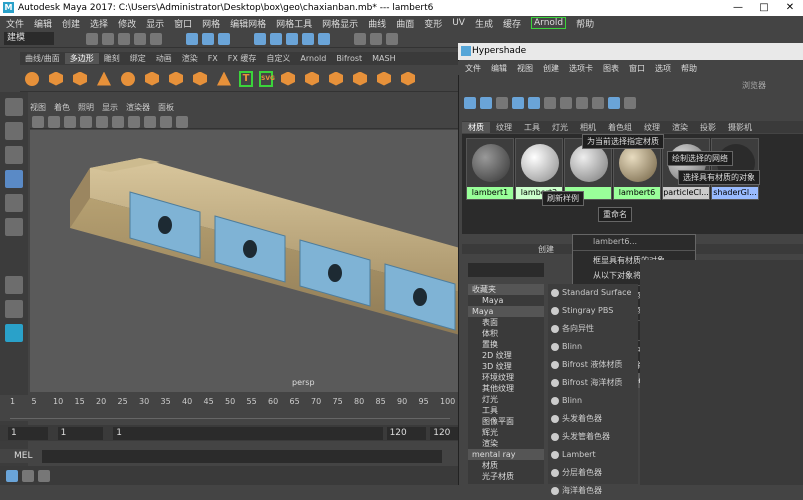 The height and width of the screenshot is (500, 803). Describe the element at coordinates (506, 432) in the screenshot. I see `tree-item: 辉光` at that location.